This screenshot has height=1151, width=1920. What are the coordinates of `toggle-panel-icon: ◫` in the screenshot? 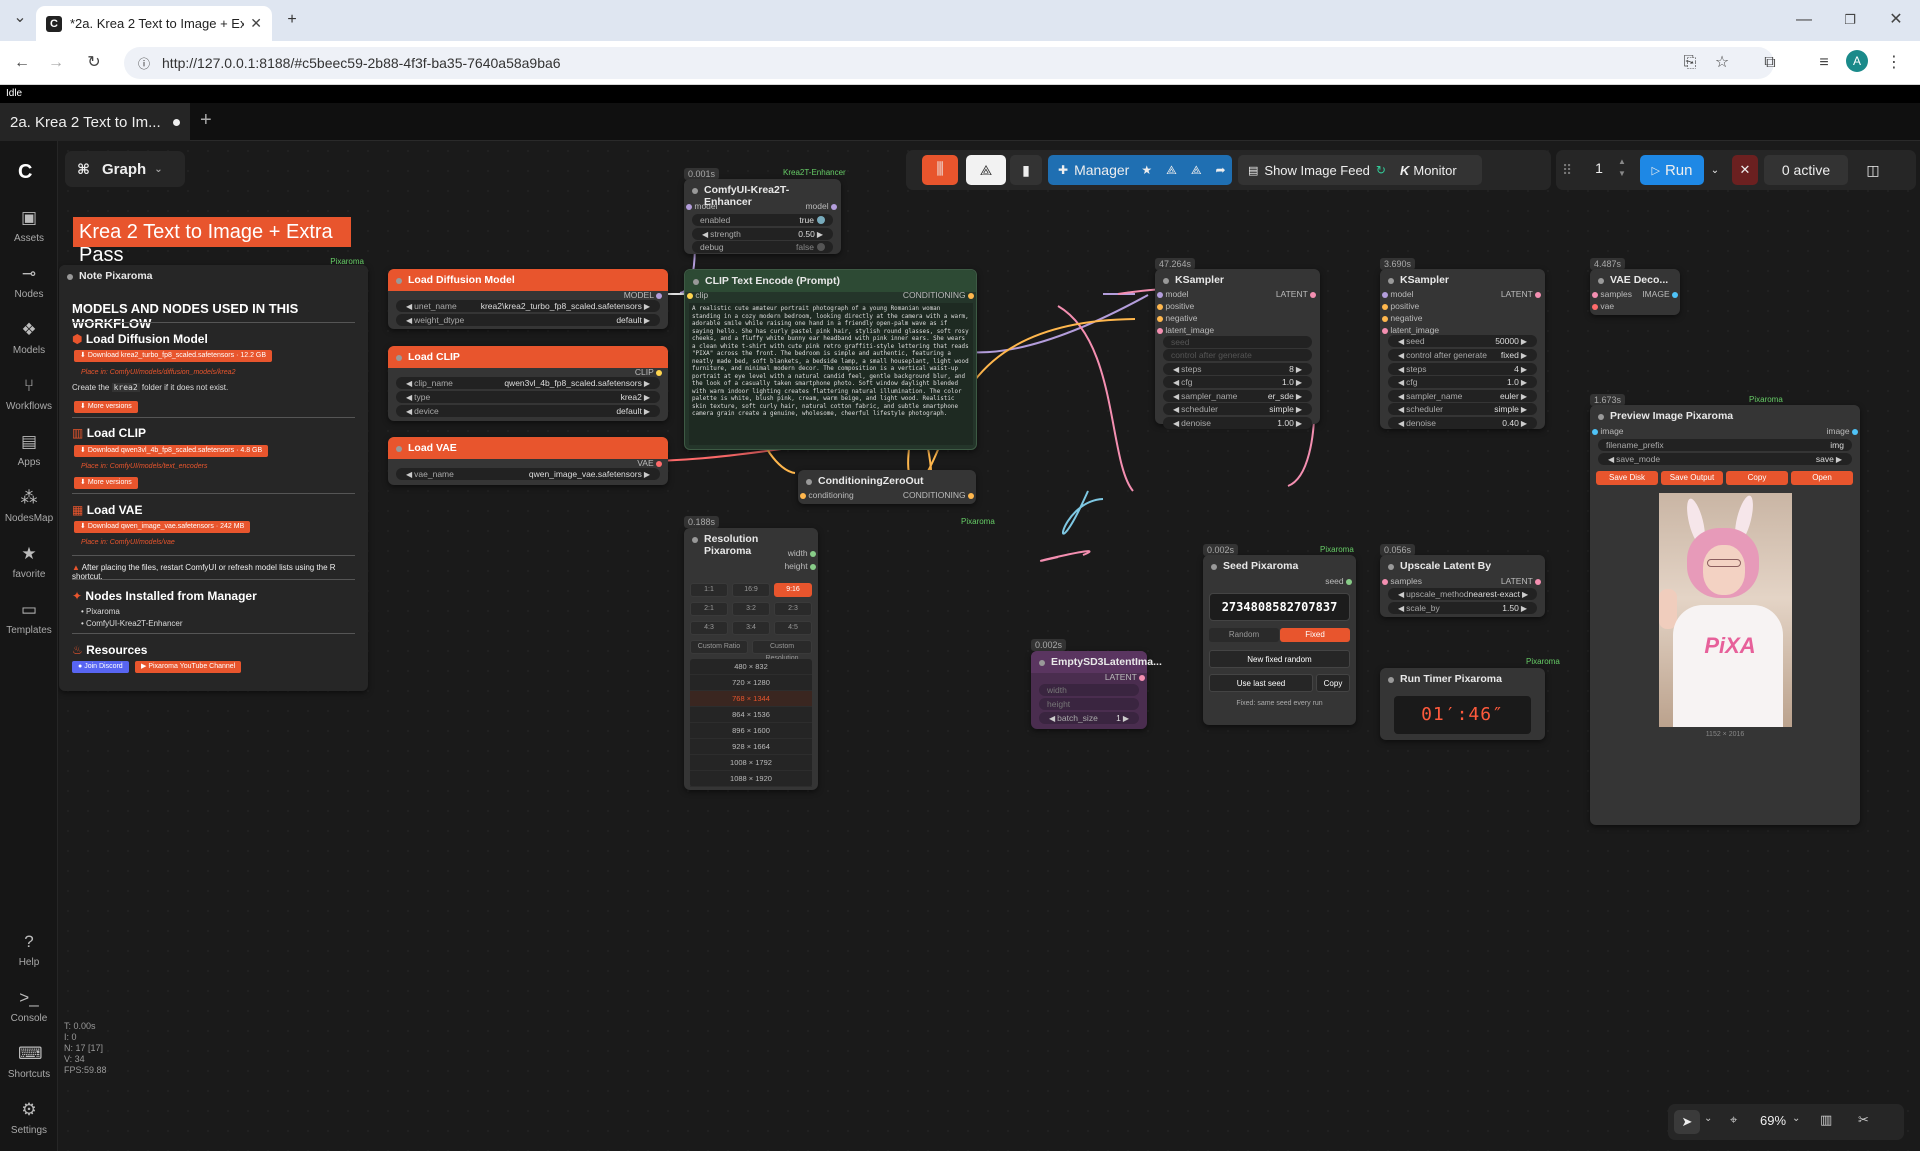 It's located at (1873, 170).